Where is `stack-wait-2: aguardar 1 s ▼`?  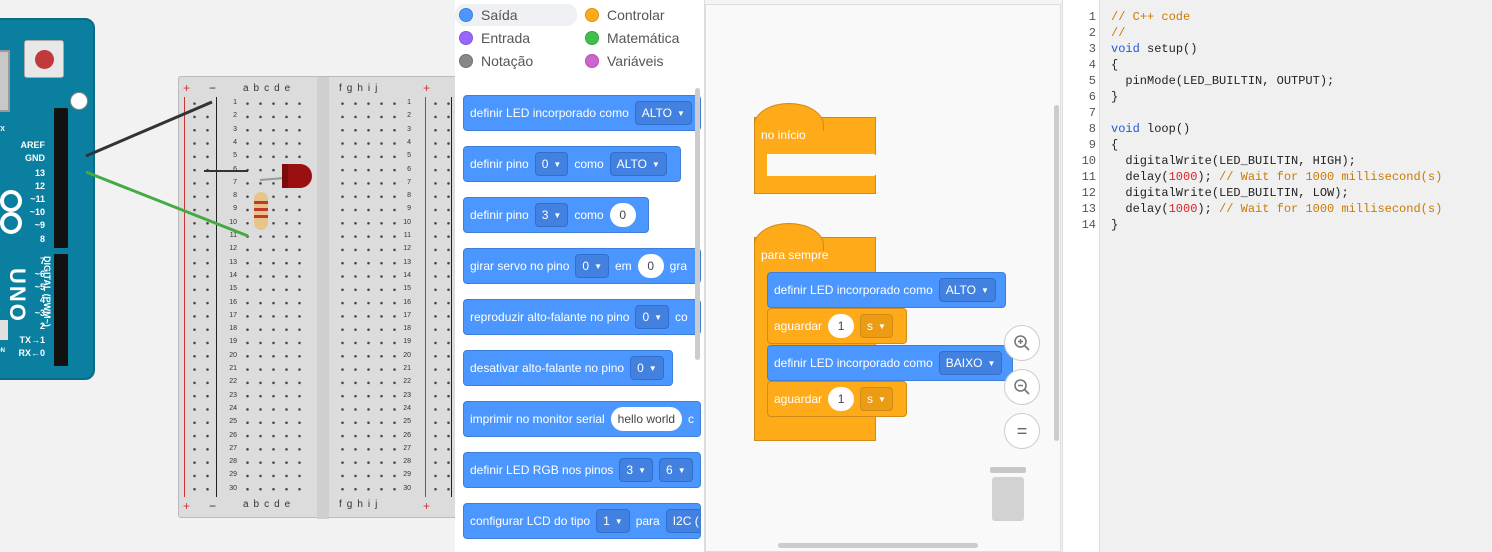 stack-wait-2: aguardar 1 s ▼ is located at coordinates (837, 399).